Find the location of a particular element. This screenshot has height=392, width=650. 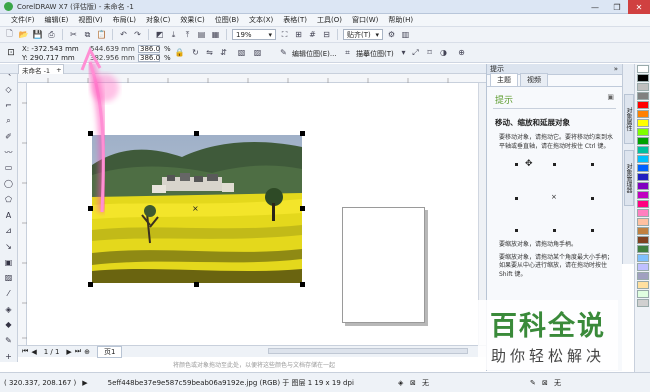

document-tab: 未命名 -1 + is located at coordinates (41, 69).